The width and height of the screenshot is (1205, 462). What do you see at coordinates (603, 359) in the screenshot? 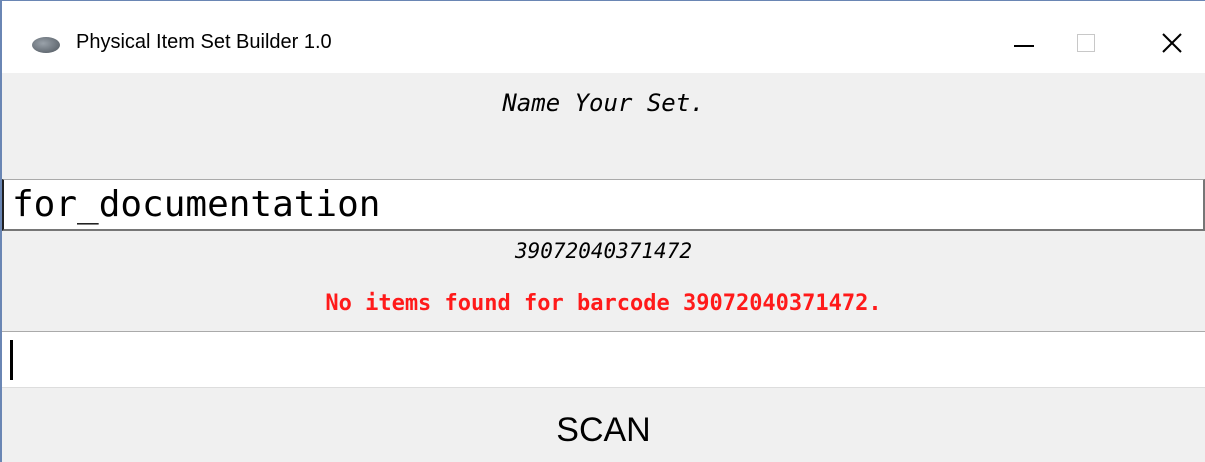
I see `barcode-scan-input` at bounding box center [603, 359].